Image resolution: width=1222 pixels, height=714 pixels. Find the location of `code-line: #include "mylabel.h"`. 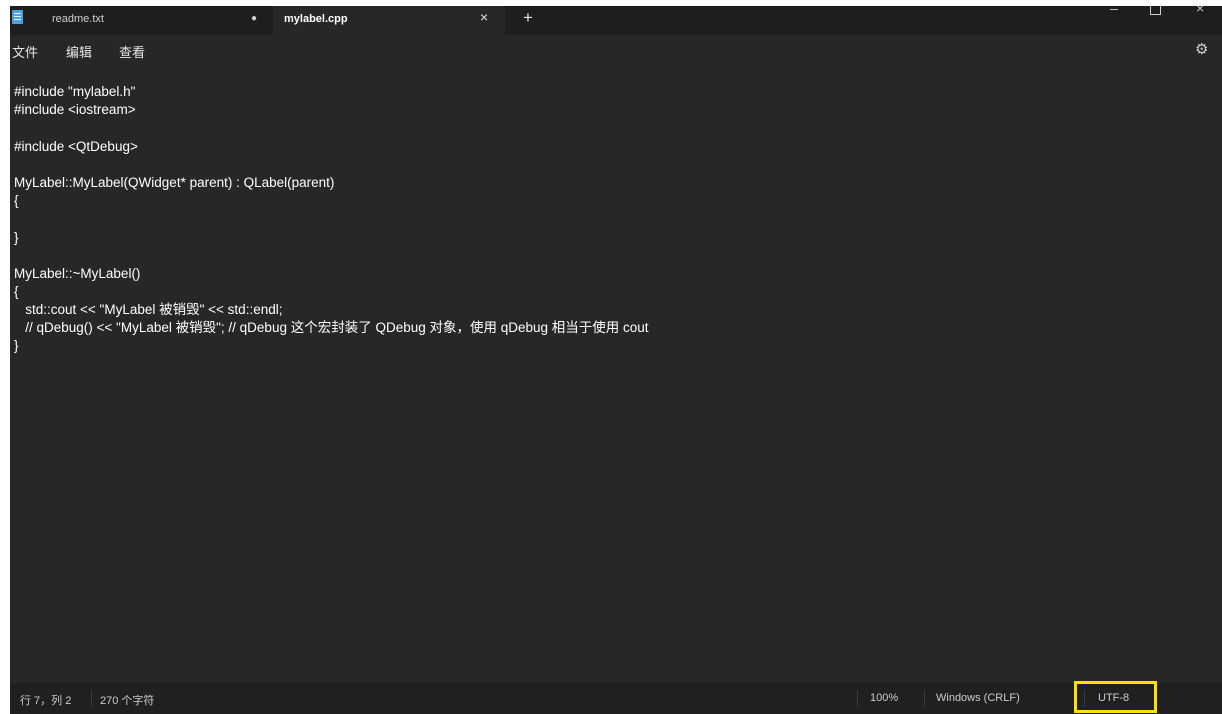

code-line: #include "mylabel.h" is located at coordinates (75, 91).